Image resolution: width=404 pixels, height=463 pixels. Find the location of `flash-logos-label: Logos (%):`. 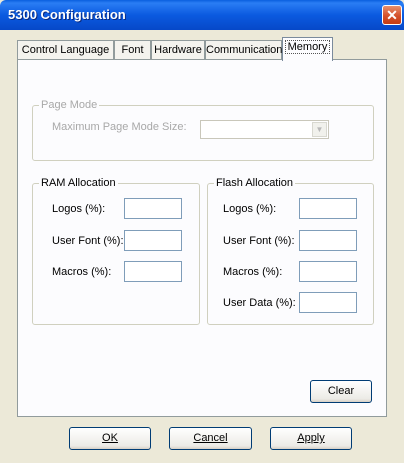

flash-logos-label: Logos (%): is located at coordinates (250, 209).